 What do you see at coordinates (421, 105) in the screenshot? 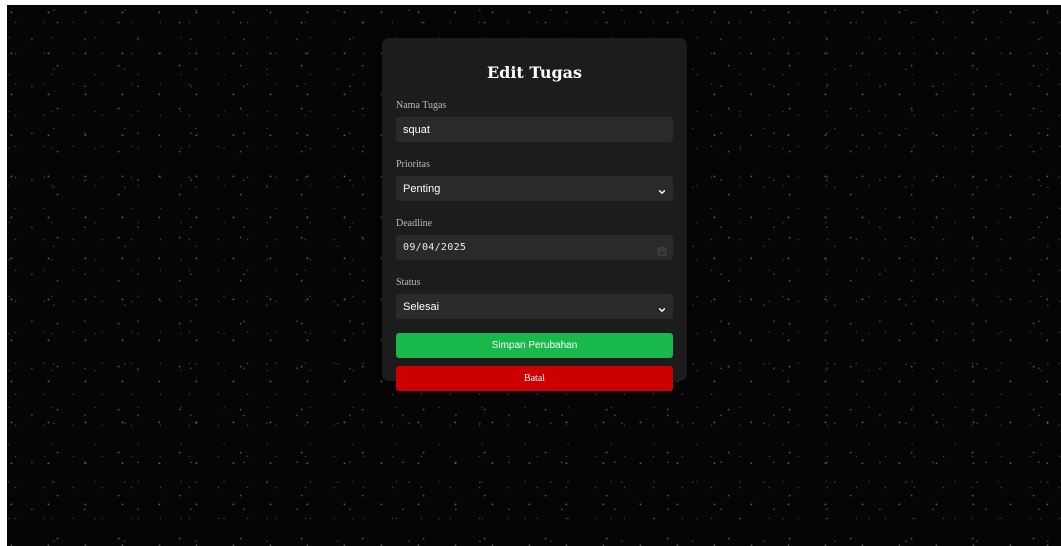
I see `task-name-label: Nama Tugas` at bounding box center [421, 105].